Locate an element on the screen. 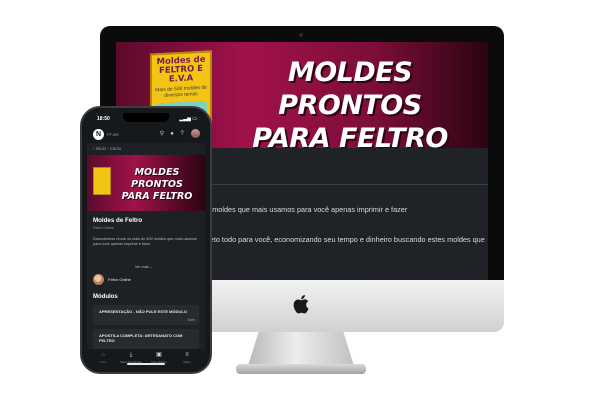  menu-icon: ≡ is located at coordinates (187, 355).